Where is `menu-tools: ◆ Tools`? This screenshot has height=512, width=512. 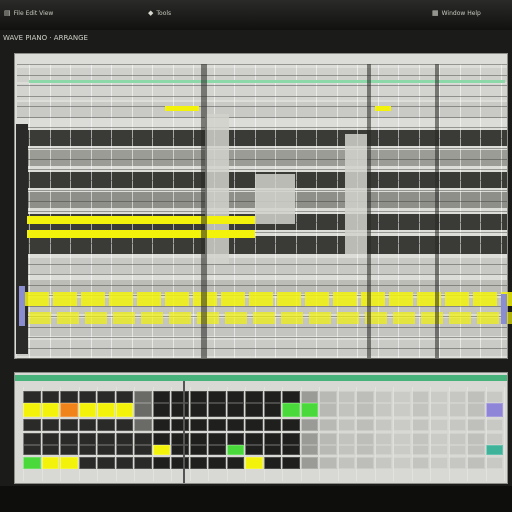
menu-tools: ◆ Tools is located at coordinates (159, 13).